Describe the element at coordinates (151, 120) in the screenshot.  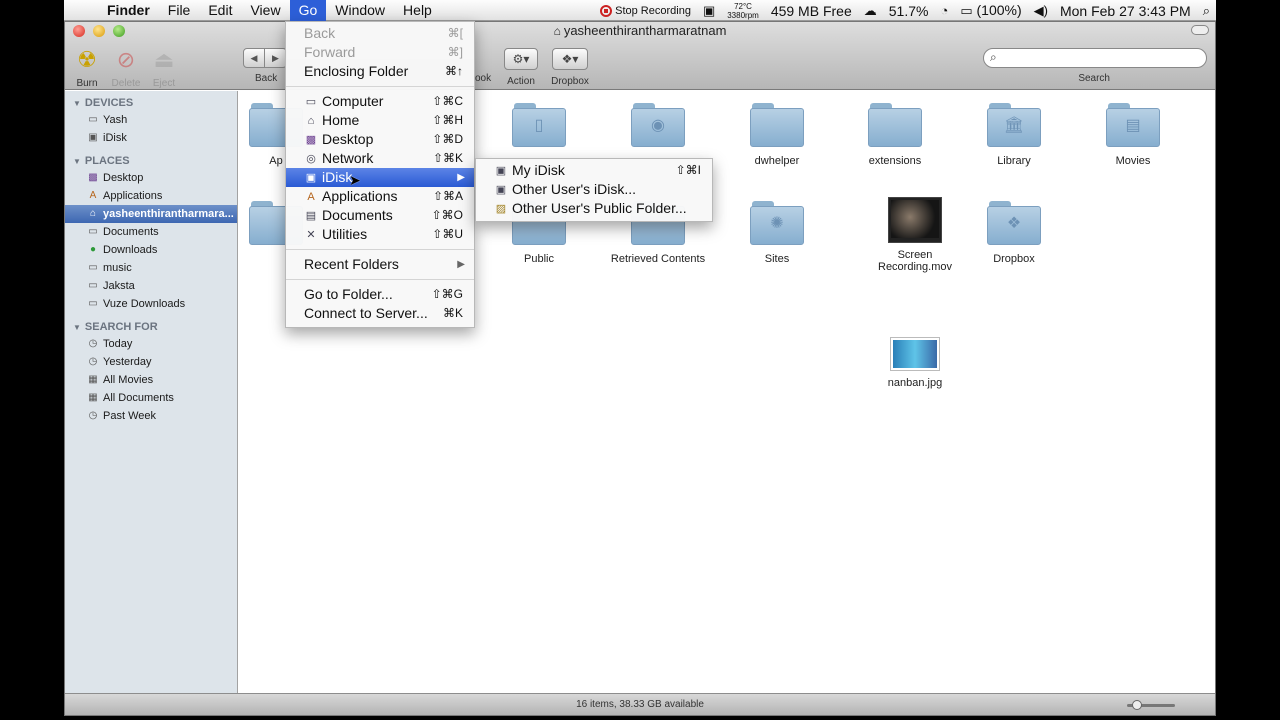
I see `sidebar-item-yash: ▭ Yash` at that location.